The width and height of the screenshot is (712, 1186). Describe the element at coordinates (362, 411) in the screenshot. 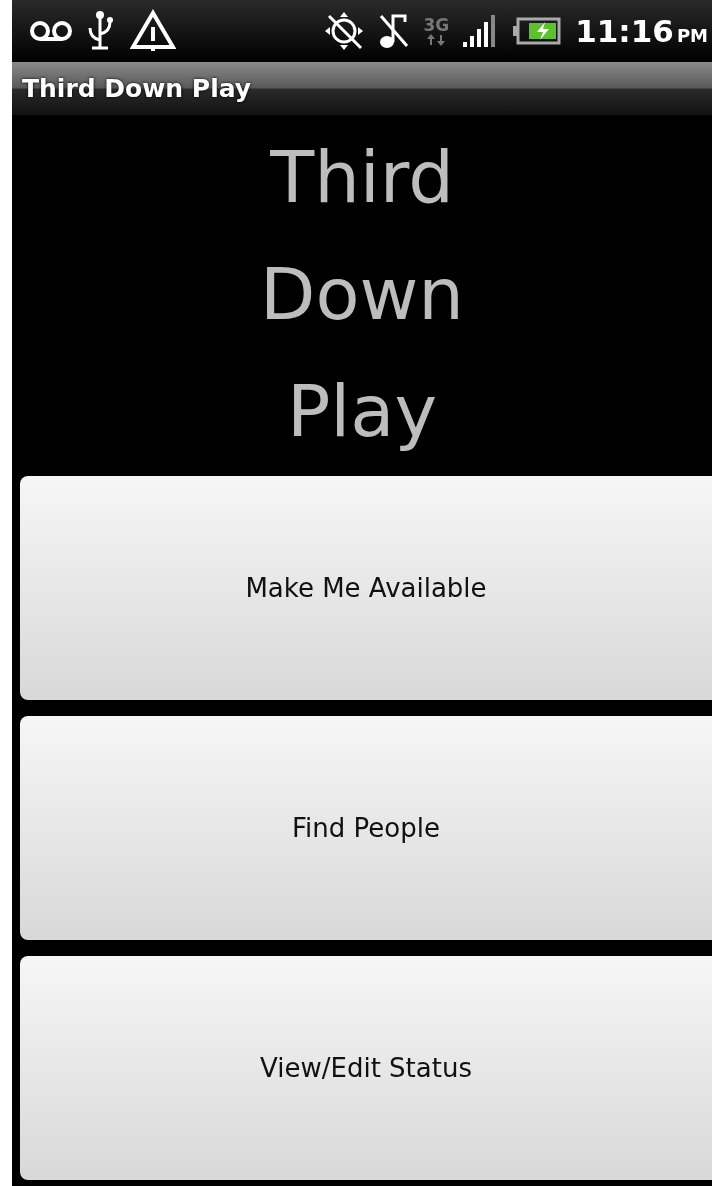

I see `heading-line: Play` at that location.